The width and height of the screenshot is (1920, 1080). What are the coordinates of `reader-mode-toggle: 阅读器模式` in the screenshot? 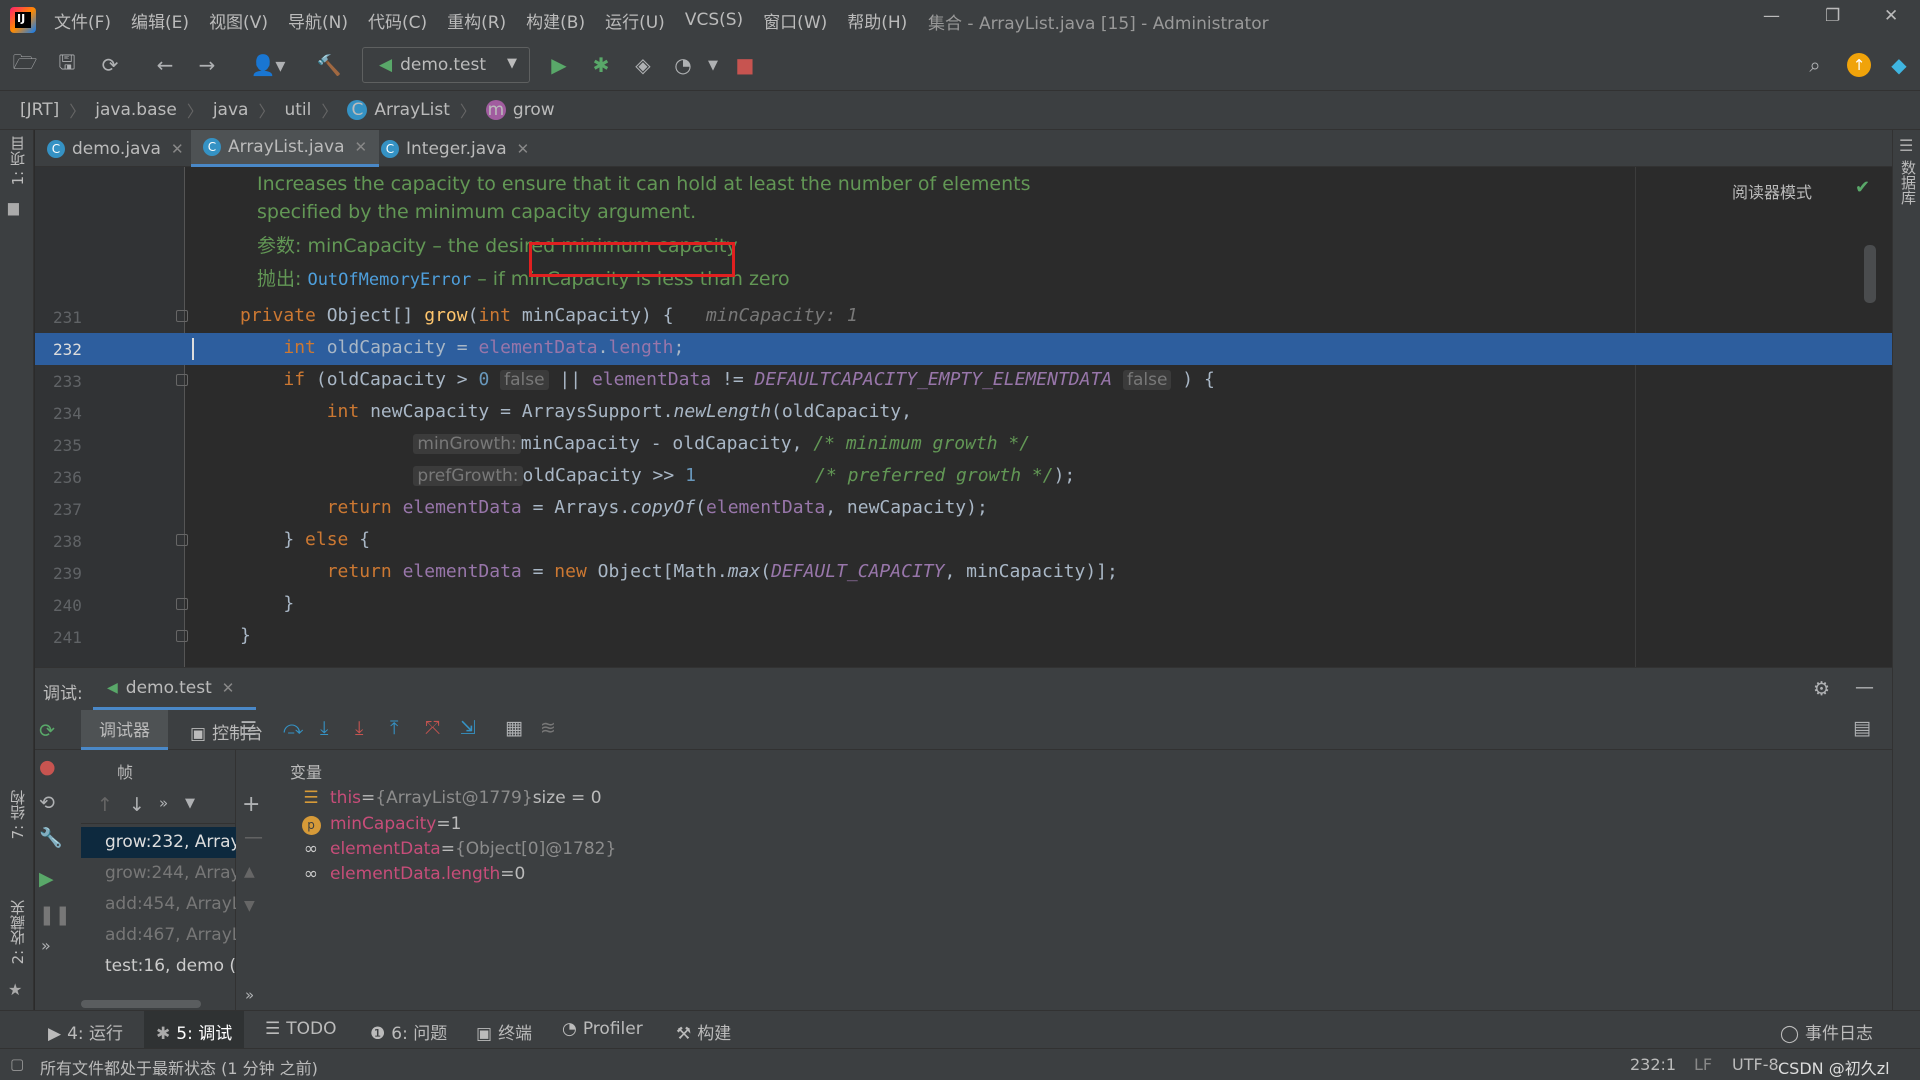 It's located at (1772, 191).